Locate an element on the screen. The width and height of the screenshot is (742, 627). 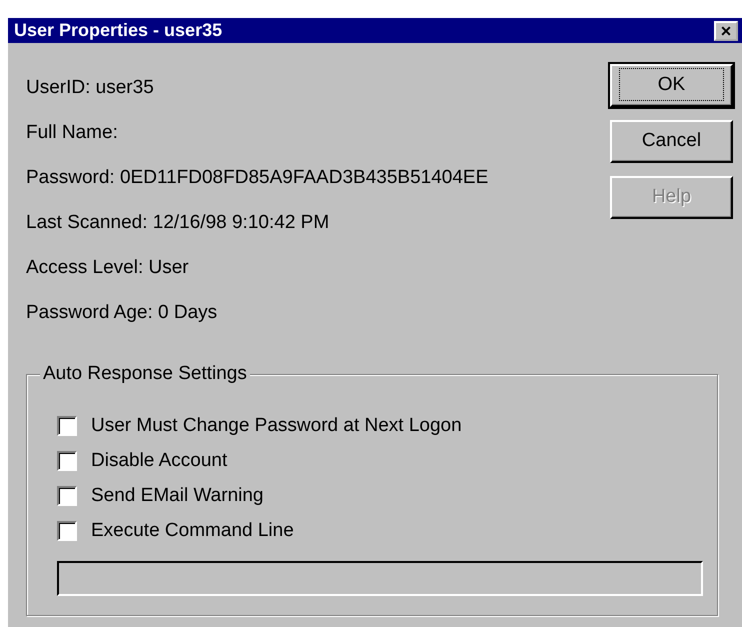
checkbox-label: Send EMail Warning is located at coordinates (177, 496).